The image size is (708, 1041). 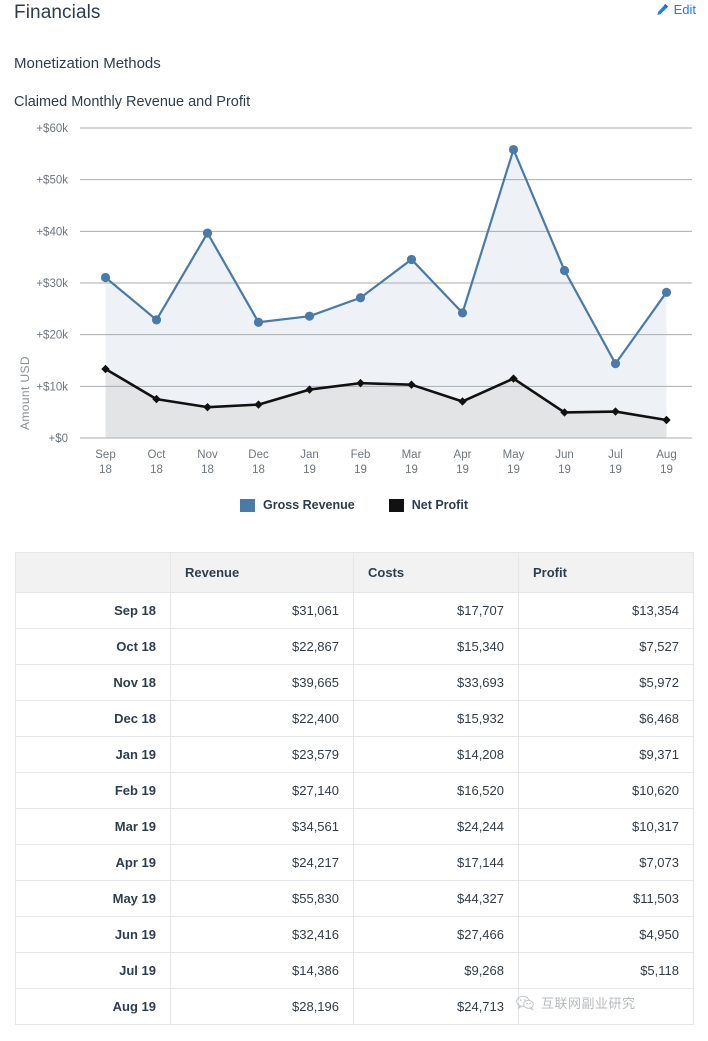 I want to click on table-row: Jul 19 $14,386 $9,268 $5,118, so click(x=354, y=970).